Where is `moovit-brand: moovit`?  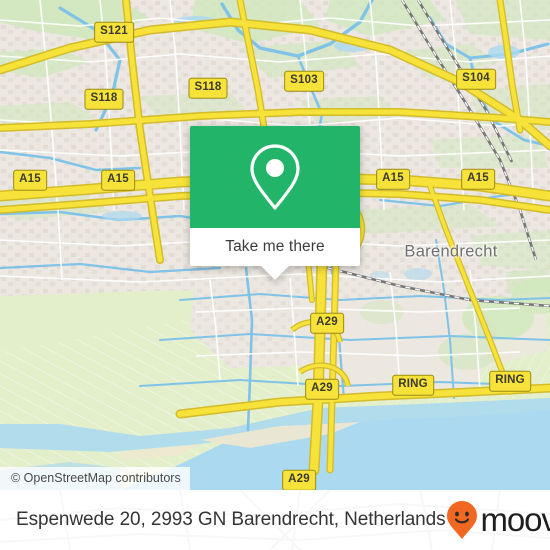 moovit-brand: moovit is located at coordinates (498, 520).